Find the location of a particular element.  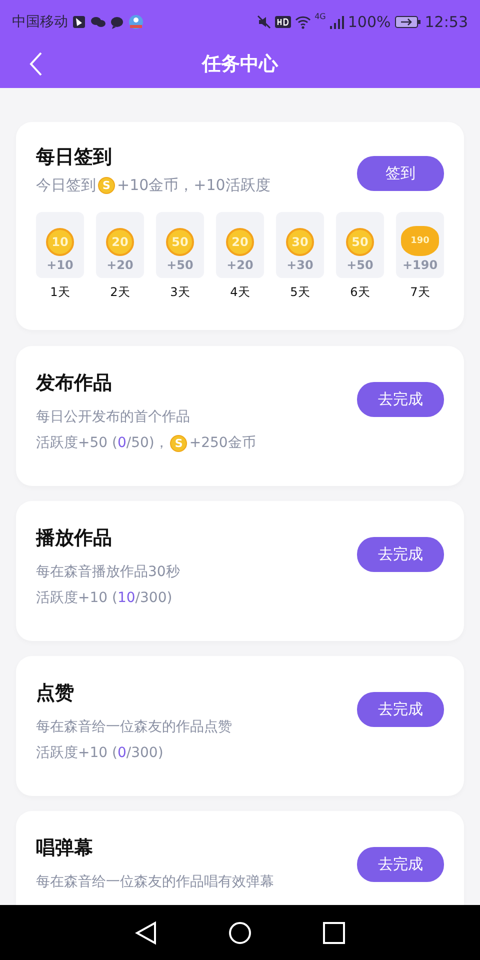

progress-text: +250金币 is located at coordinates (222, 443).